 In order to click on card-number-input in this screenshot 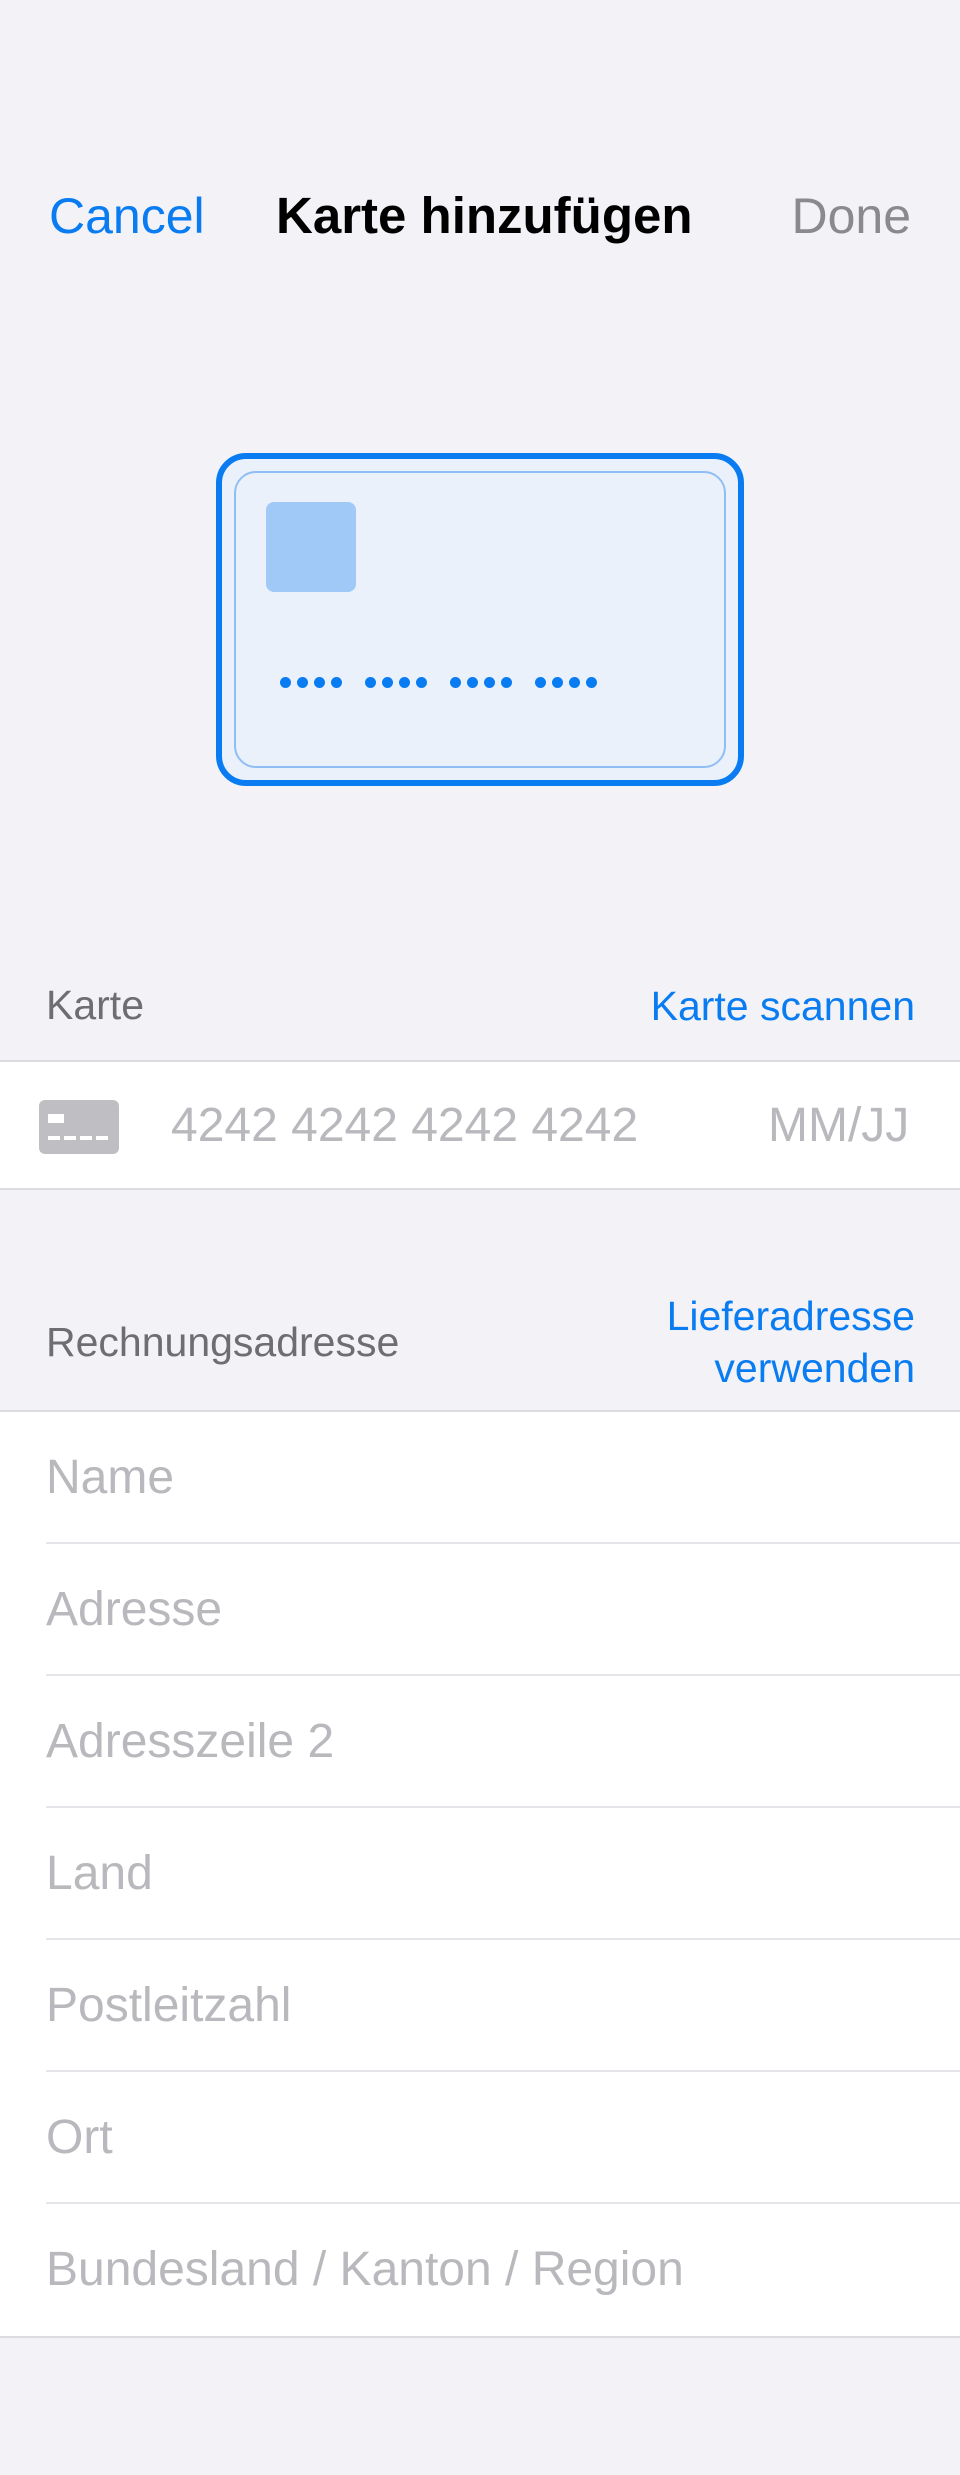, I will do `click(451, 1126)`.